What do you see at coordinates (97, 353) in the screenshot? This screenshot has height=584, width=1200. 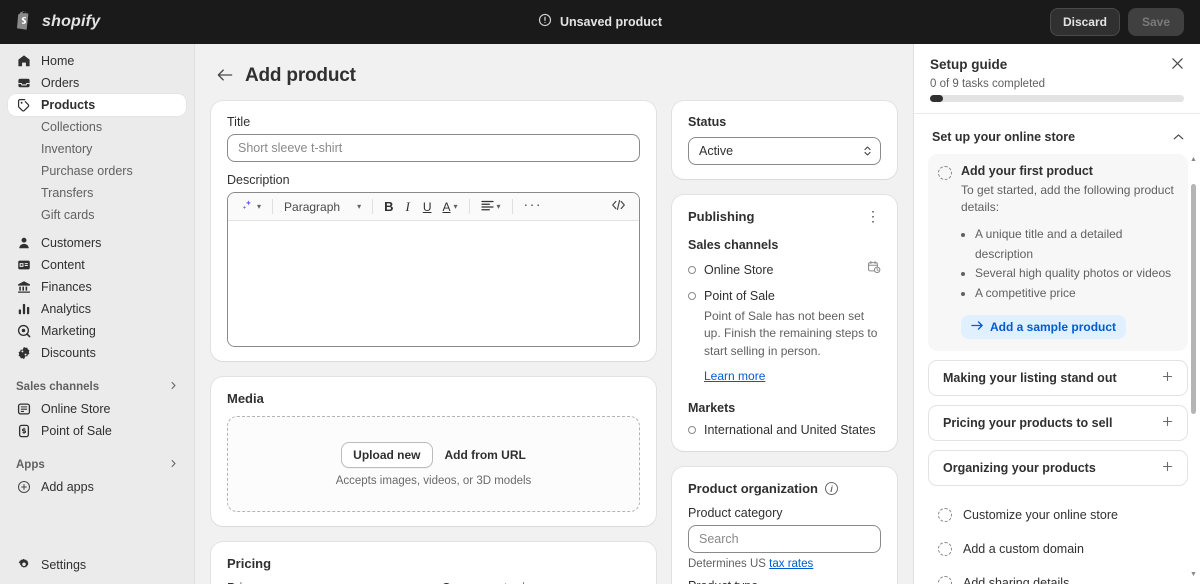 I see `sidebar-item-discounts: Discounts` at bounding box center [97, 353].